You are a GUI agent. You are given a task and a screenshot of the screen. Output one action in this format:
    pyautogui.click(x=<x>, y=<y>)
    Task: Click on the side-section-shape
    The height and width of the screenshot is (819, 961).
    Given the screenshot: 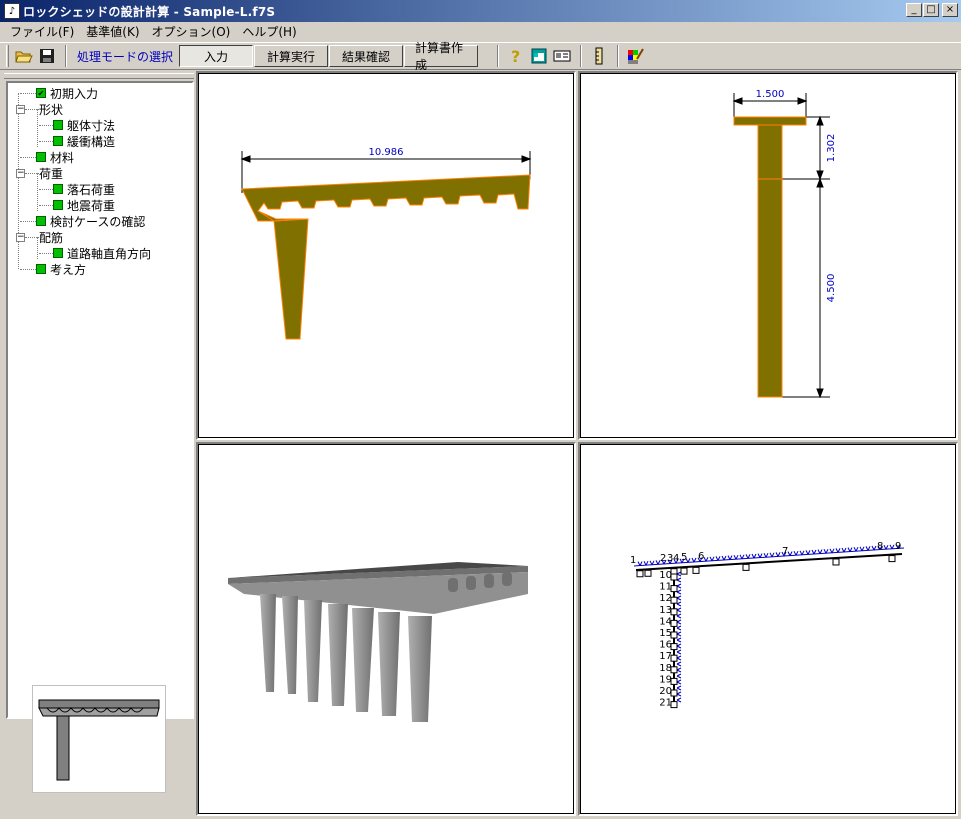 What is the action you would take?
    pyautogui.click(x=770, y=257)
    